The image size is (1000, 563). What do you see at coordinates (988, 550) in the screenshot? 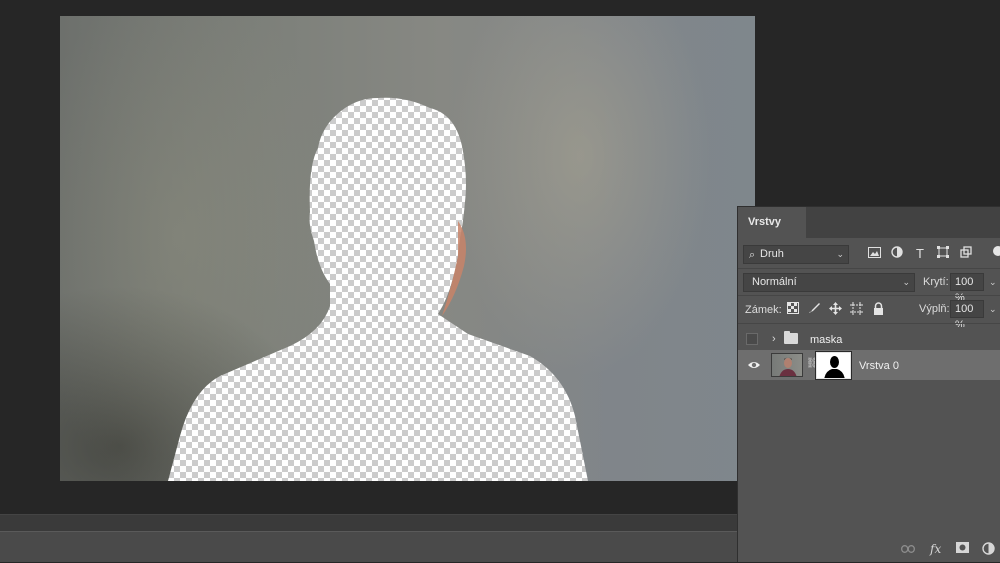
I see `adjustment-layer-icon` at bounding box center [988, 550].